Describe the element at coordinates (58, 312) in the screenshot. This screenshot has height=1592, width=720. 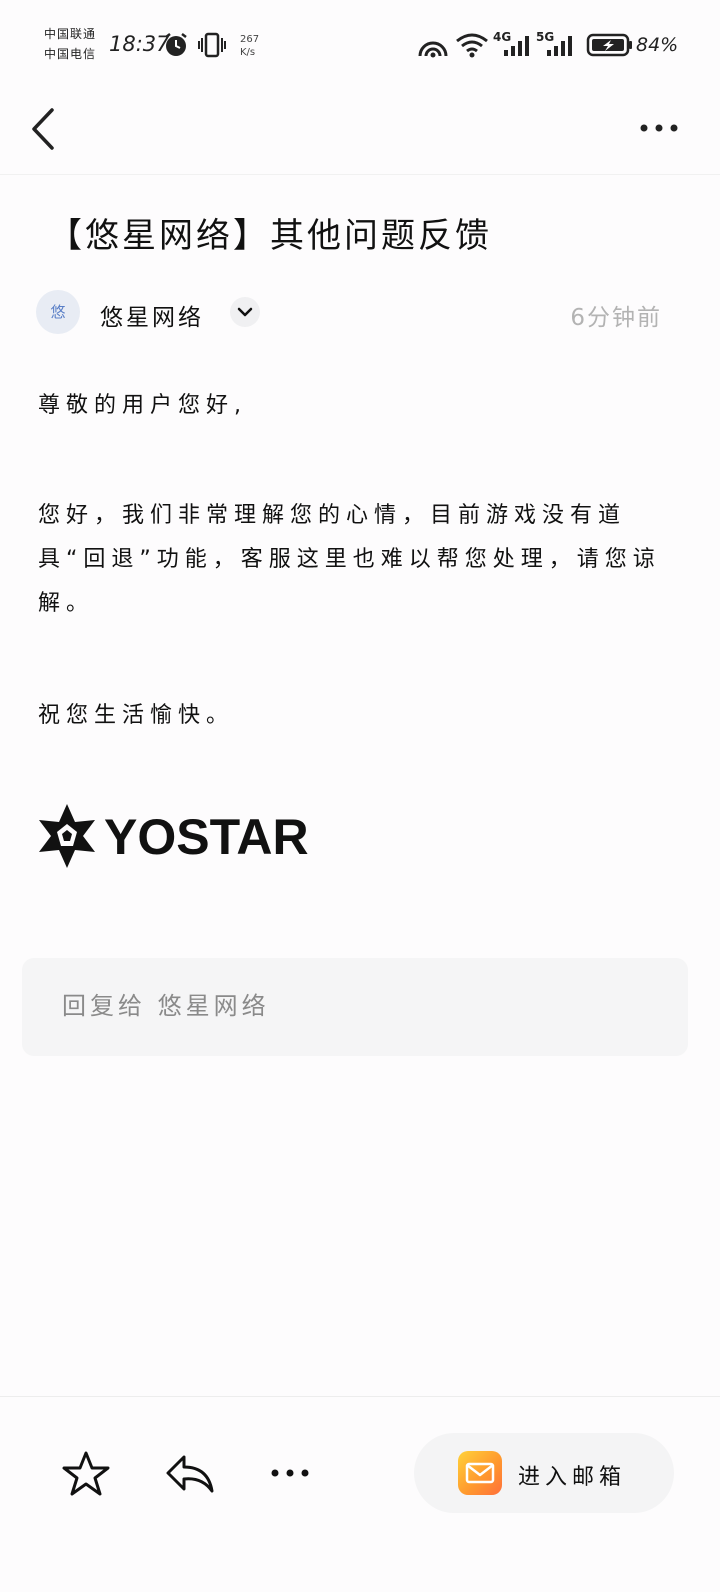
I see `avatar: 悠` at that location.